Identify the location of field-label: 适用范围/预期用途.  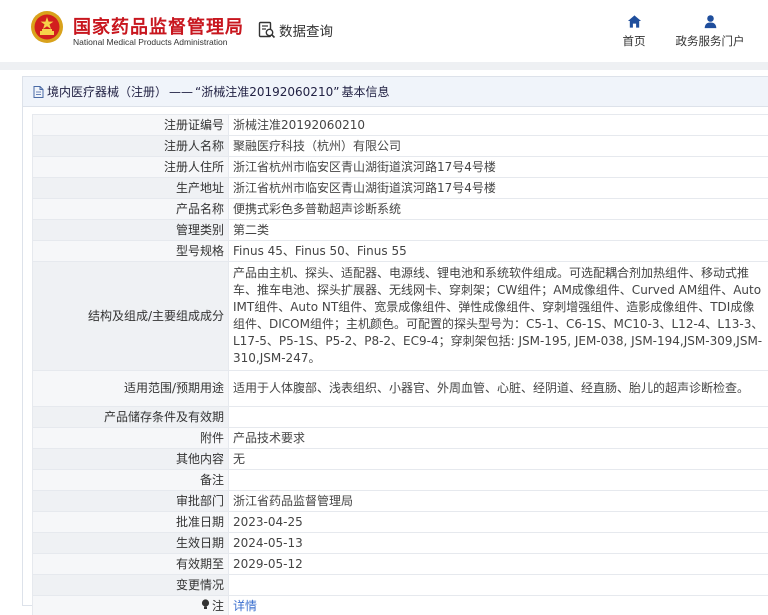
(130, 388).